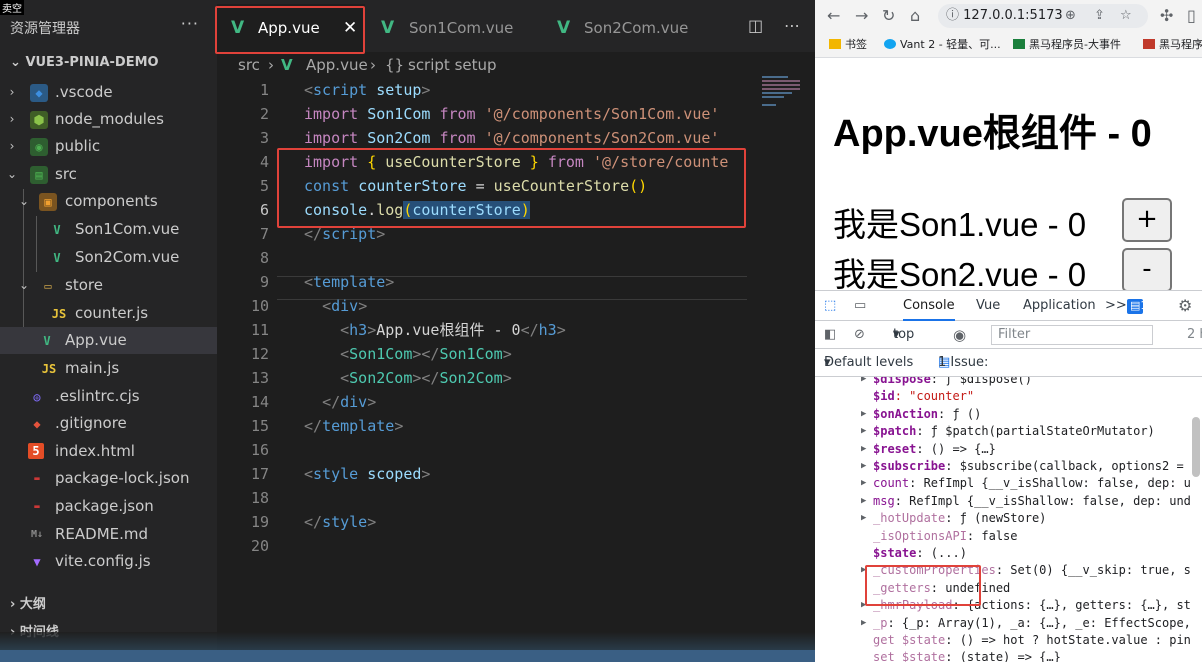  What do you see at coordinates (399, 138) in the screenshot?
I see `code-token: Son2Com` at bounding box center [399, 138].